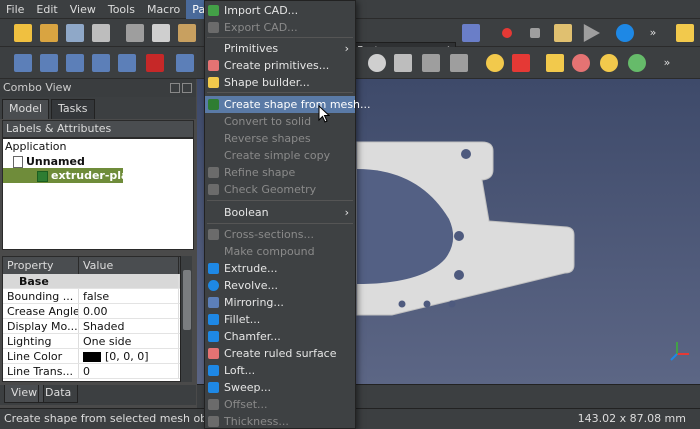 The width and height of the screenshot is (700, 429). I want to click on record-macro-icon, so click(507, 33).